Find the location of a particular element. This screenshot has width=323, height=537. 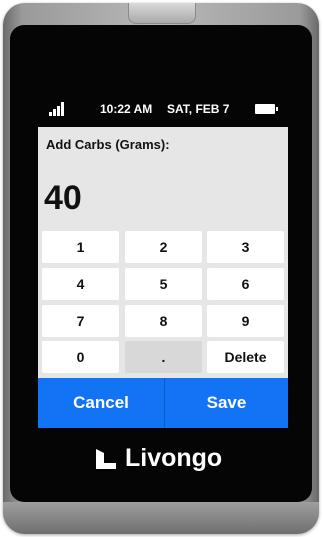

signal-strength-icon is located at coordinates (59, 109).